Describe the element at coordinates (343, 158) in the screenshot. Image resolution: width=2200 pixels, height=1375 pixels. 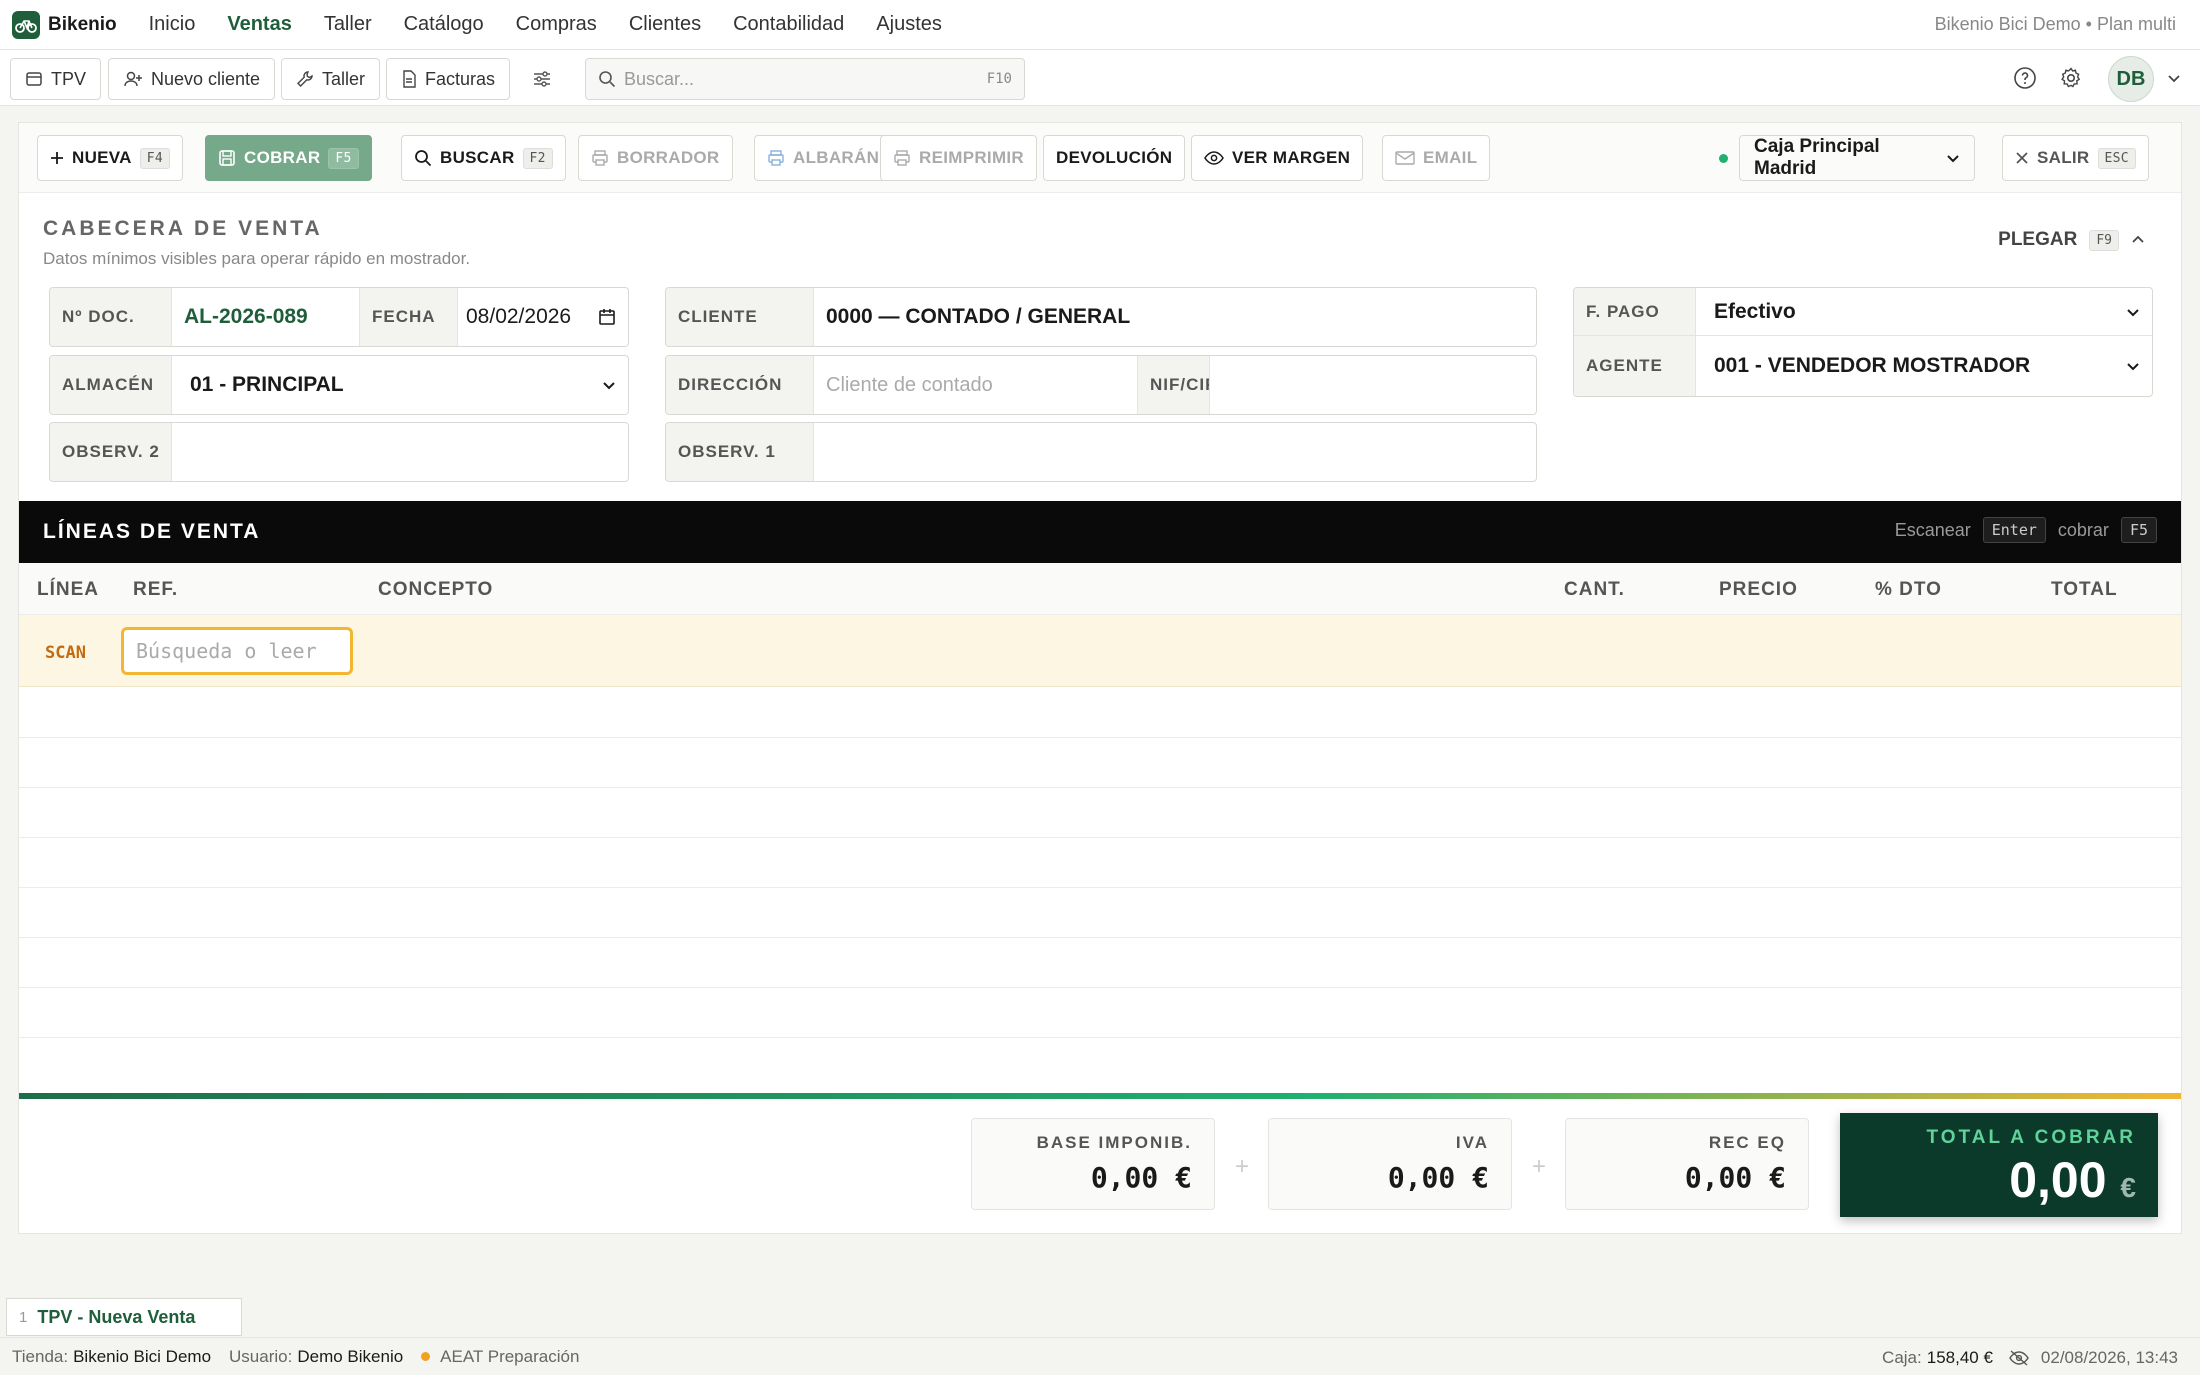
I see `cobrar-shortcut: F5` at that location.